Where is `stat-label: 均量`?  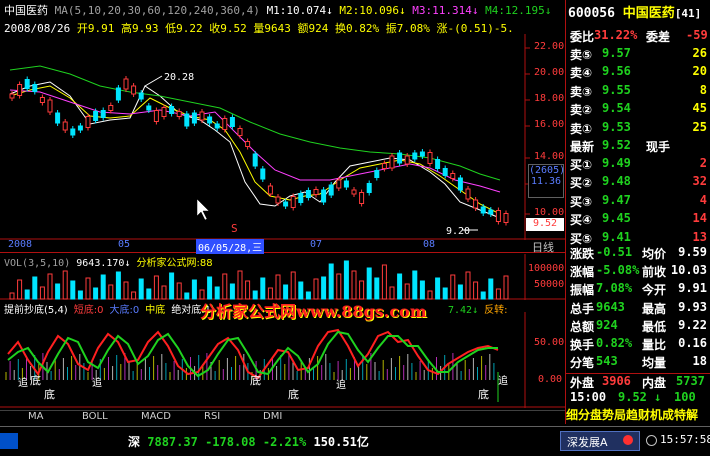
stat-label: 均量 is located at coordinates (654, 363).